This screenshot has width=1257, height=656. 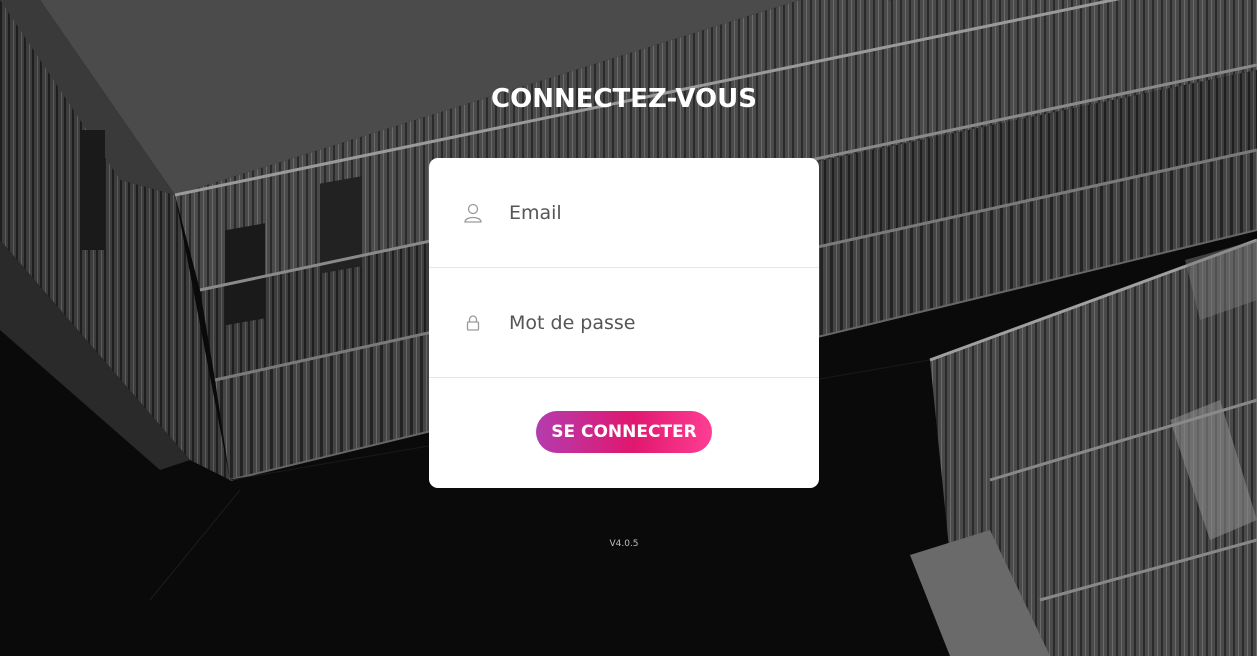 I want to click on login-button: SE CONNECTER, so click(x=624, y=432).